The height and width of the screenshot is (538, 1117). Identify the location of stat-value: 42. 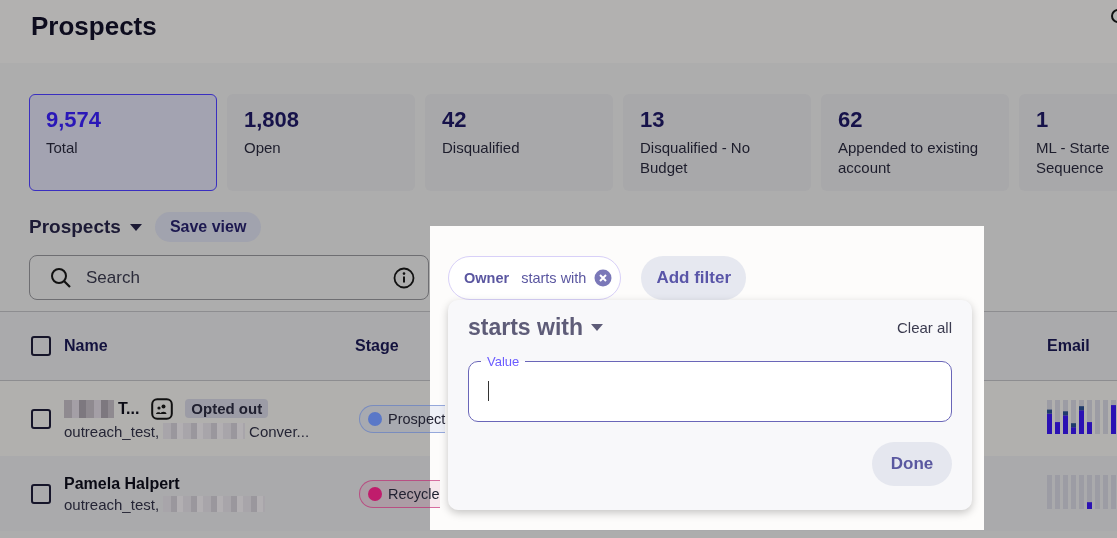
(454, 120).